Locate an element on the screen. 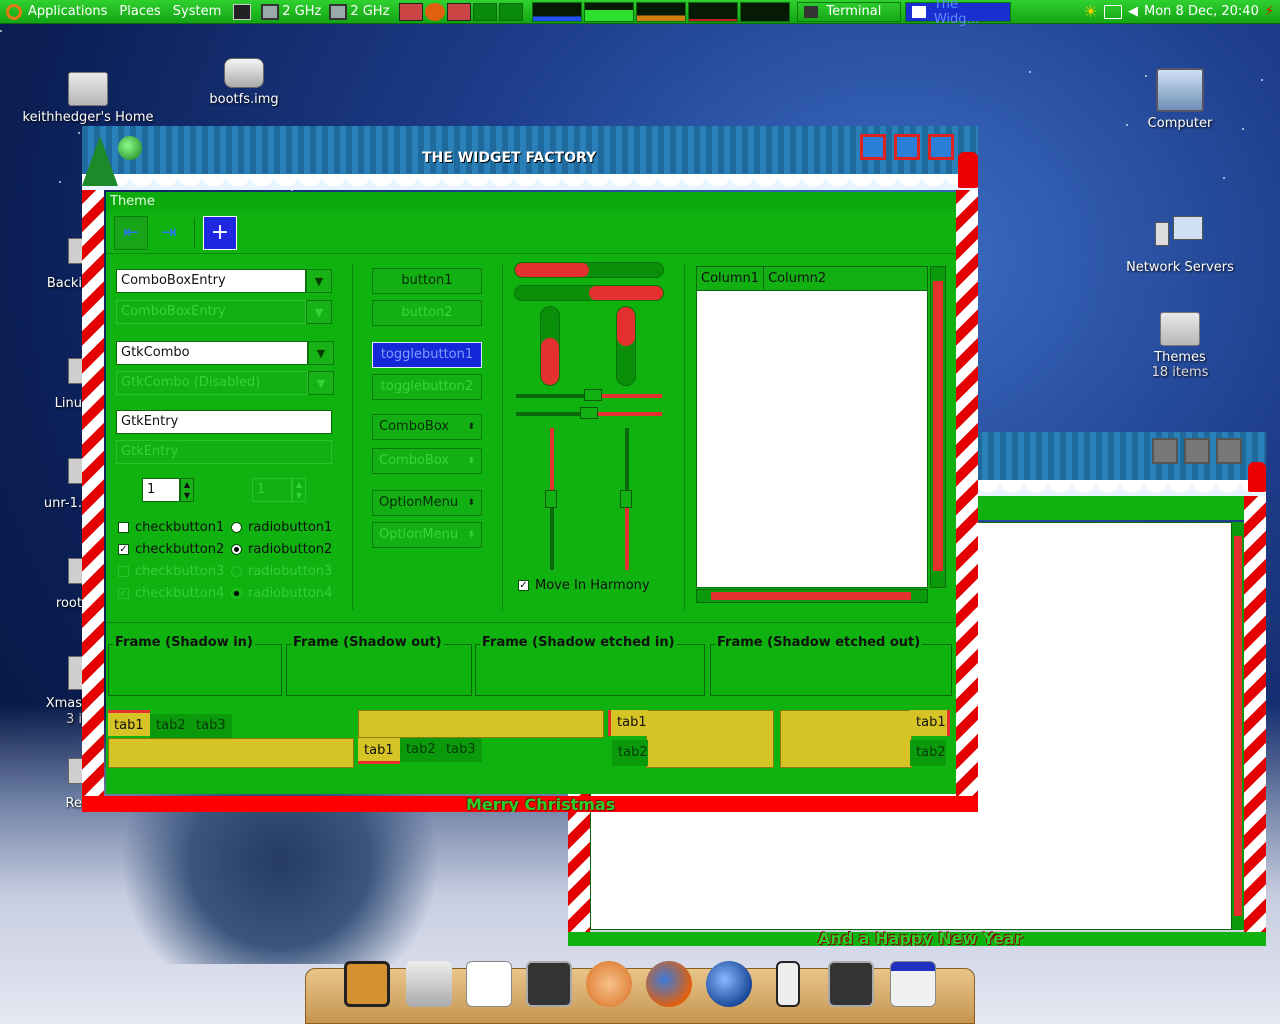 This screenshot has height=1024, width=1280. add-button: + is located at coordinates (220, 232).